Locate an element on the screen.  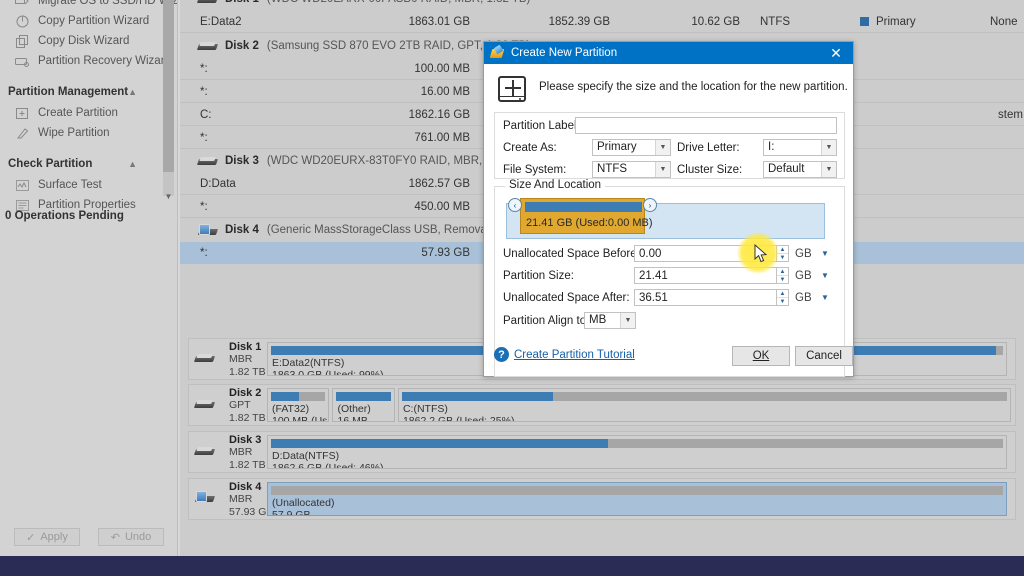
undo-arrow-icon: ↶ is located at coordinates (115, 537).